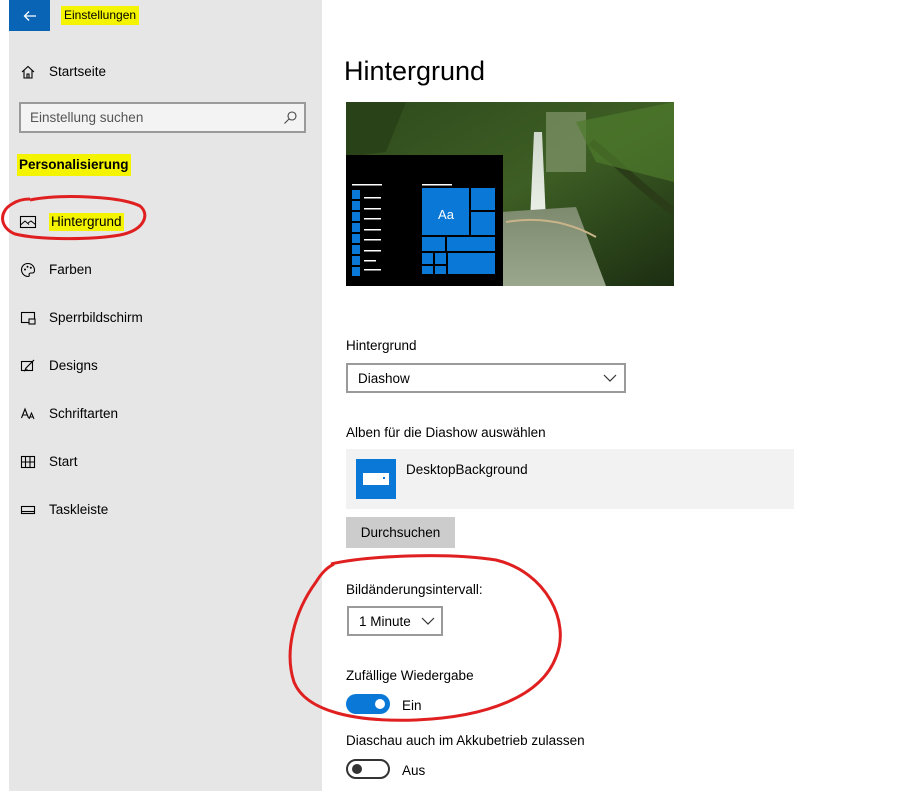 The width and height of the screenshot is (904, 791). What do you see at coordinates (486, 378) in the screenshot?
I see `background-dropdown: Diashow` at bounding box center [486, 378].